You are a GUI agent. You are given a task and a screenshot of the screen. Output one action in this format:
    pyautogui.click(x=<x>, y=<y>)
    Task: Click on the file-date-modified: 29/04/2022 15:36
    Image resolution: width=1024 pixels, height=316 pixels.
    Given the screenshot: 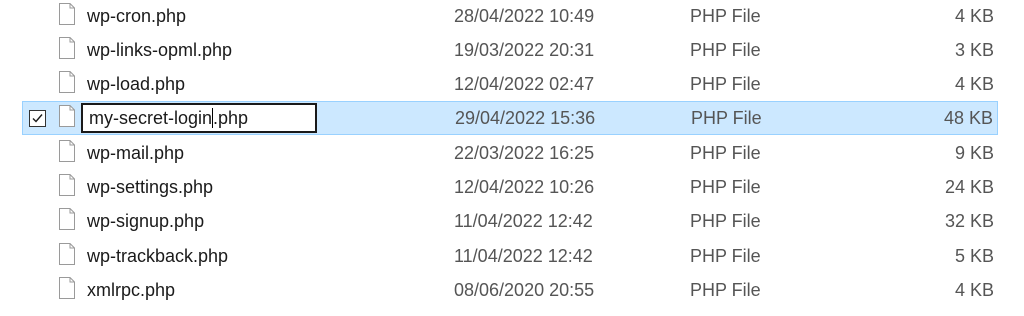 What is the action you would take?
    pyautogui.click(x=525, y=118)
    